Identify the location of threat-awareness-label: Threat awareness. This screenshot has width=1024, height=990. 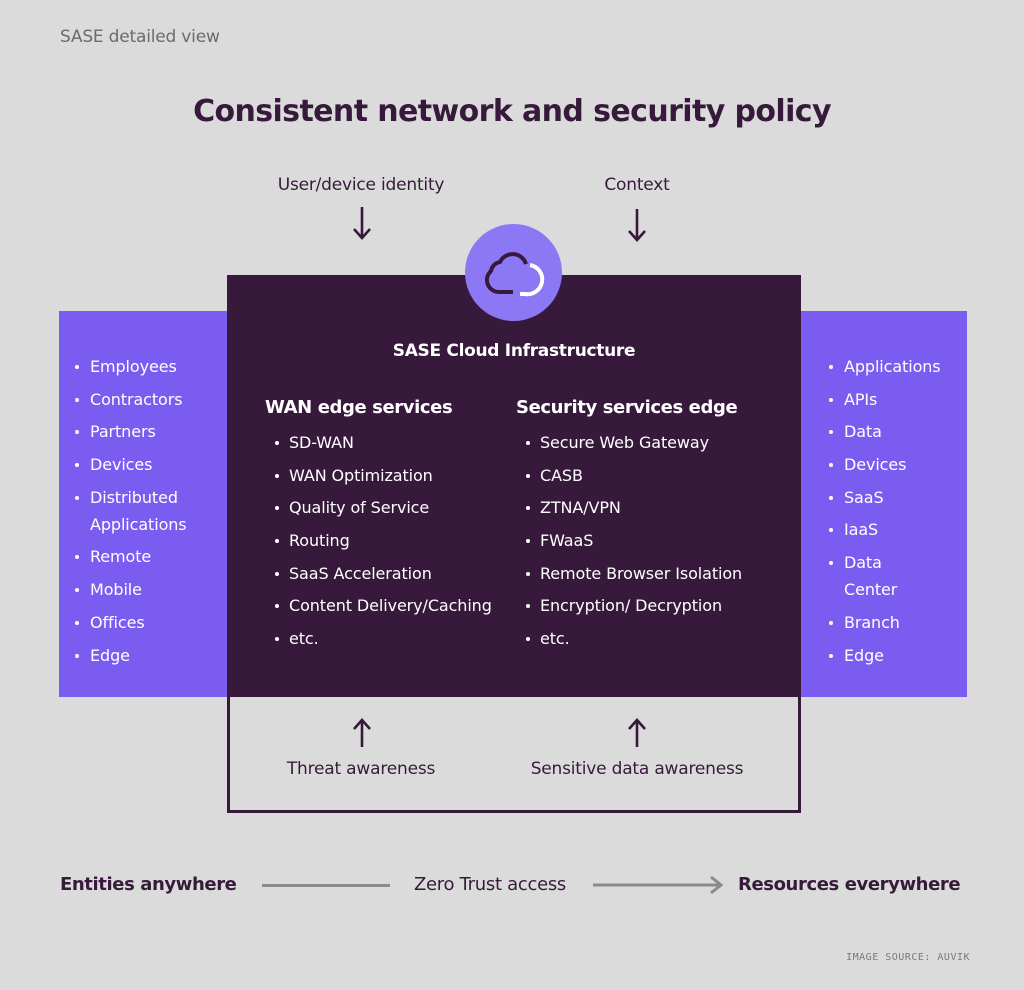
(361, 769).